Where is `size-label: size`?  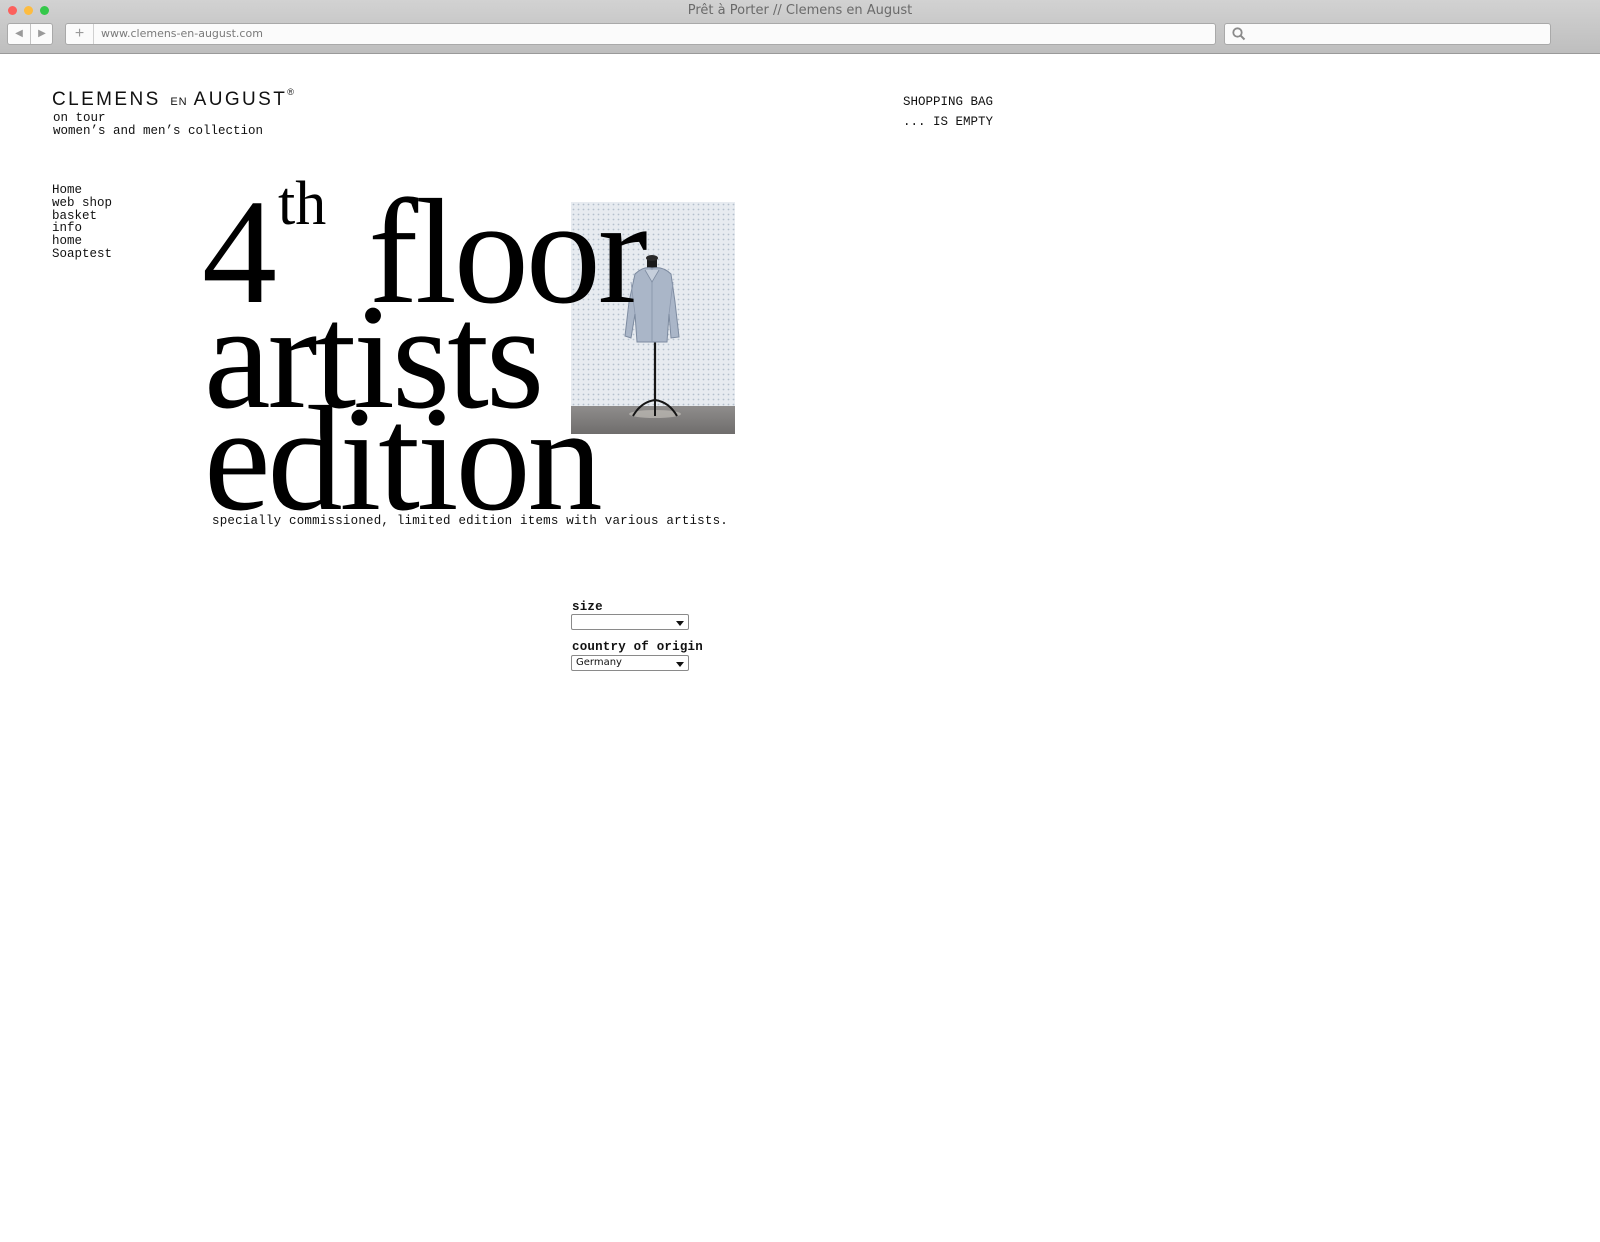 size-label: size is located at coordinates (587, 607).